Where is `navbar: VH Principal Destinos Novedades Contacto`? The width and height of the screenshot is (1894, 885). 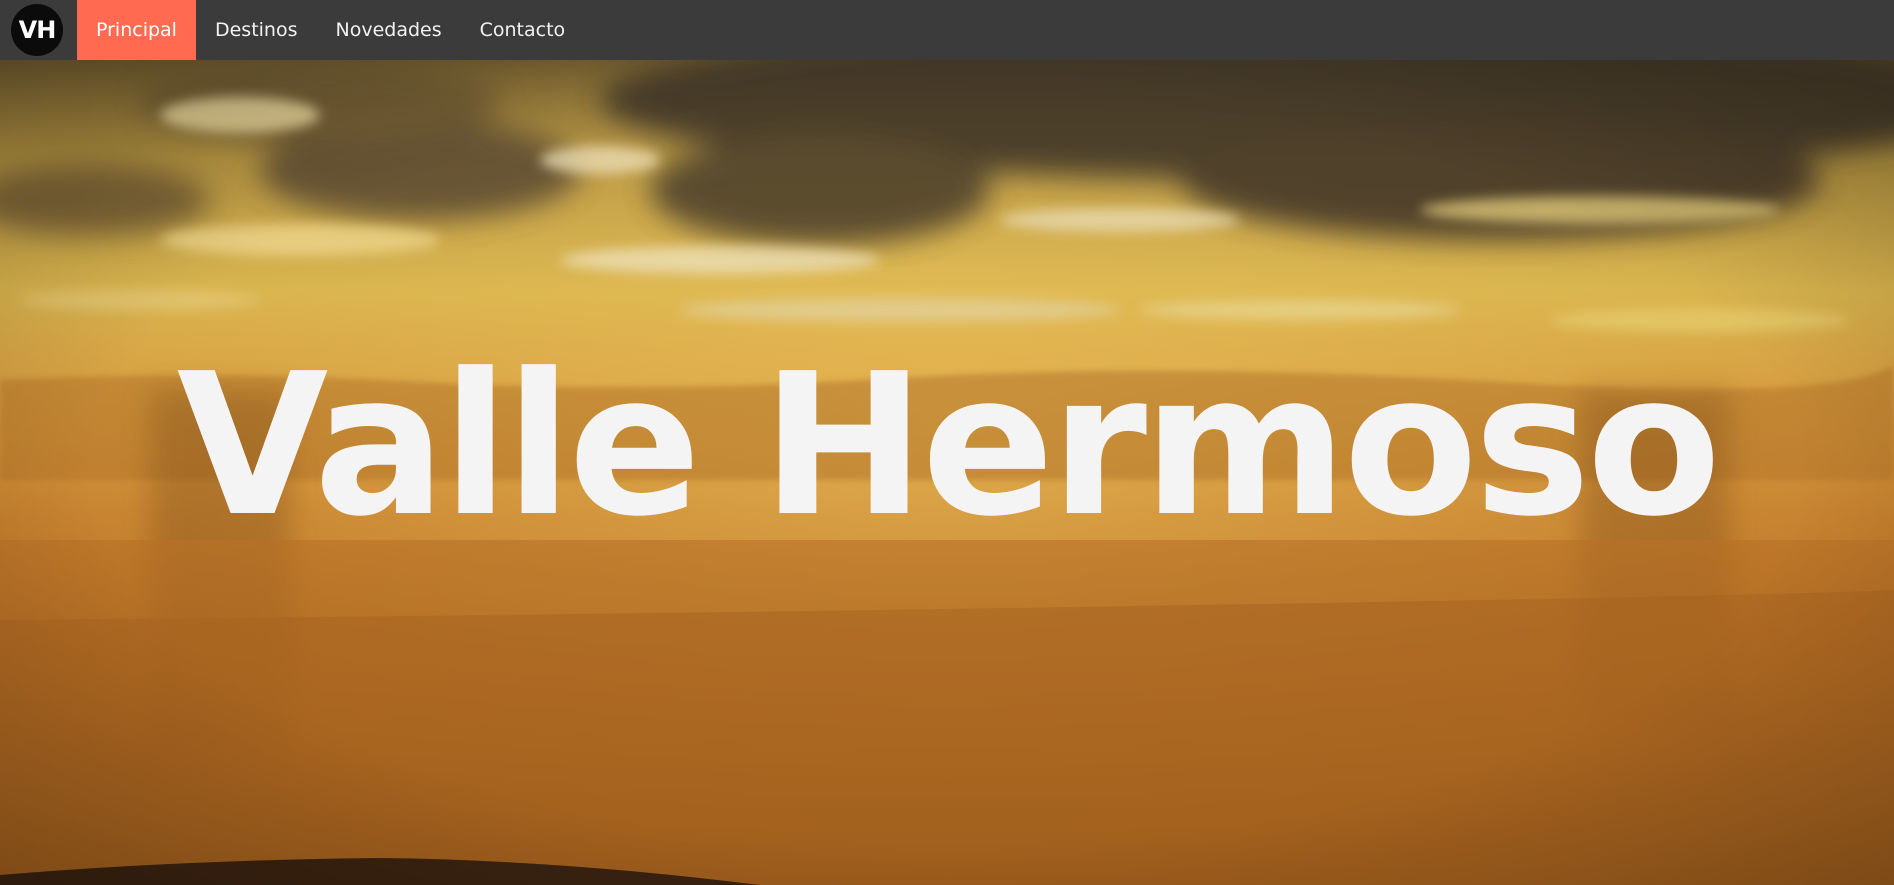 navbar: VH Principal Destinos Novedades Contacto is located at coordinates (947, 30).